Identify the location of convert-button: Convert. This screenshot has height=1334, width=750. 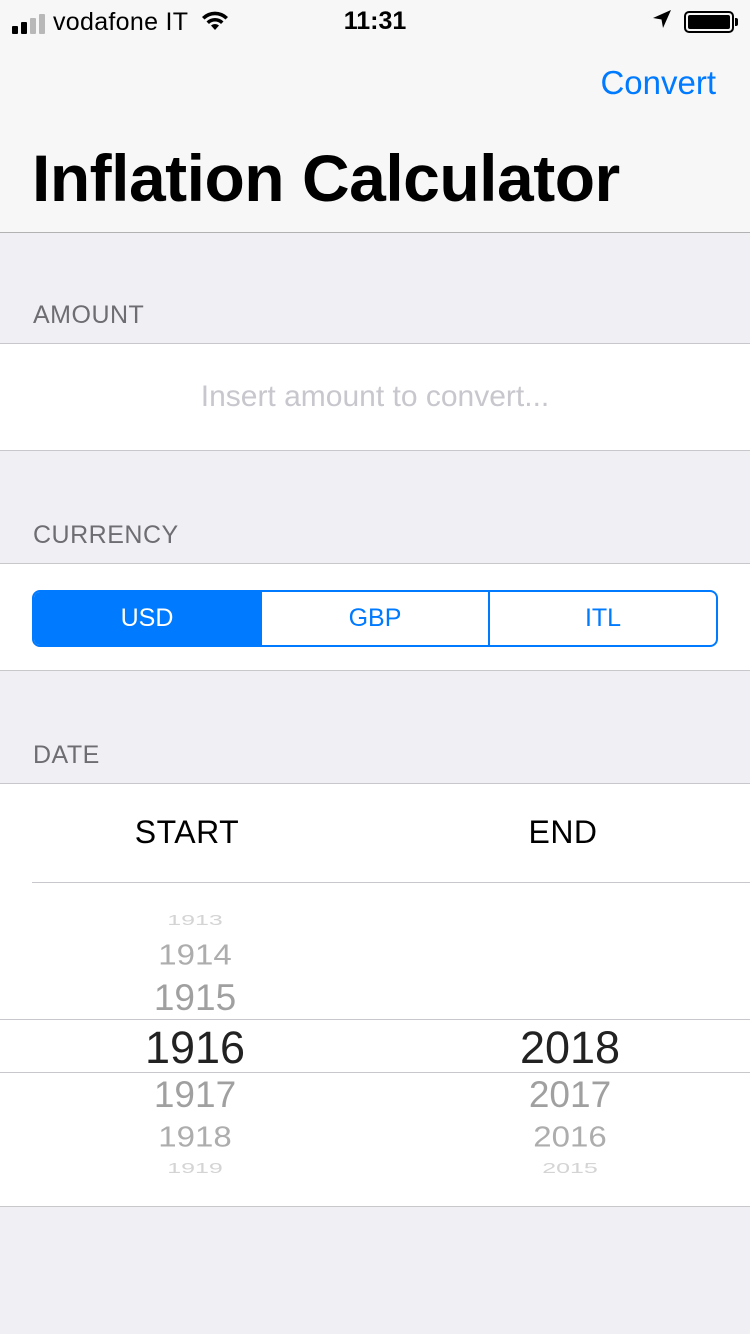
(658, 83).